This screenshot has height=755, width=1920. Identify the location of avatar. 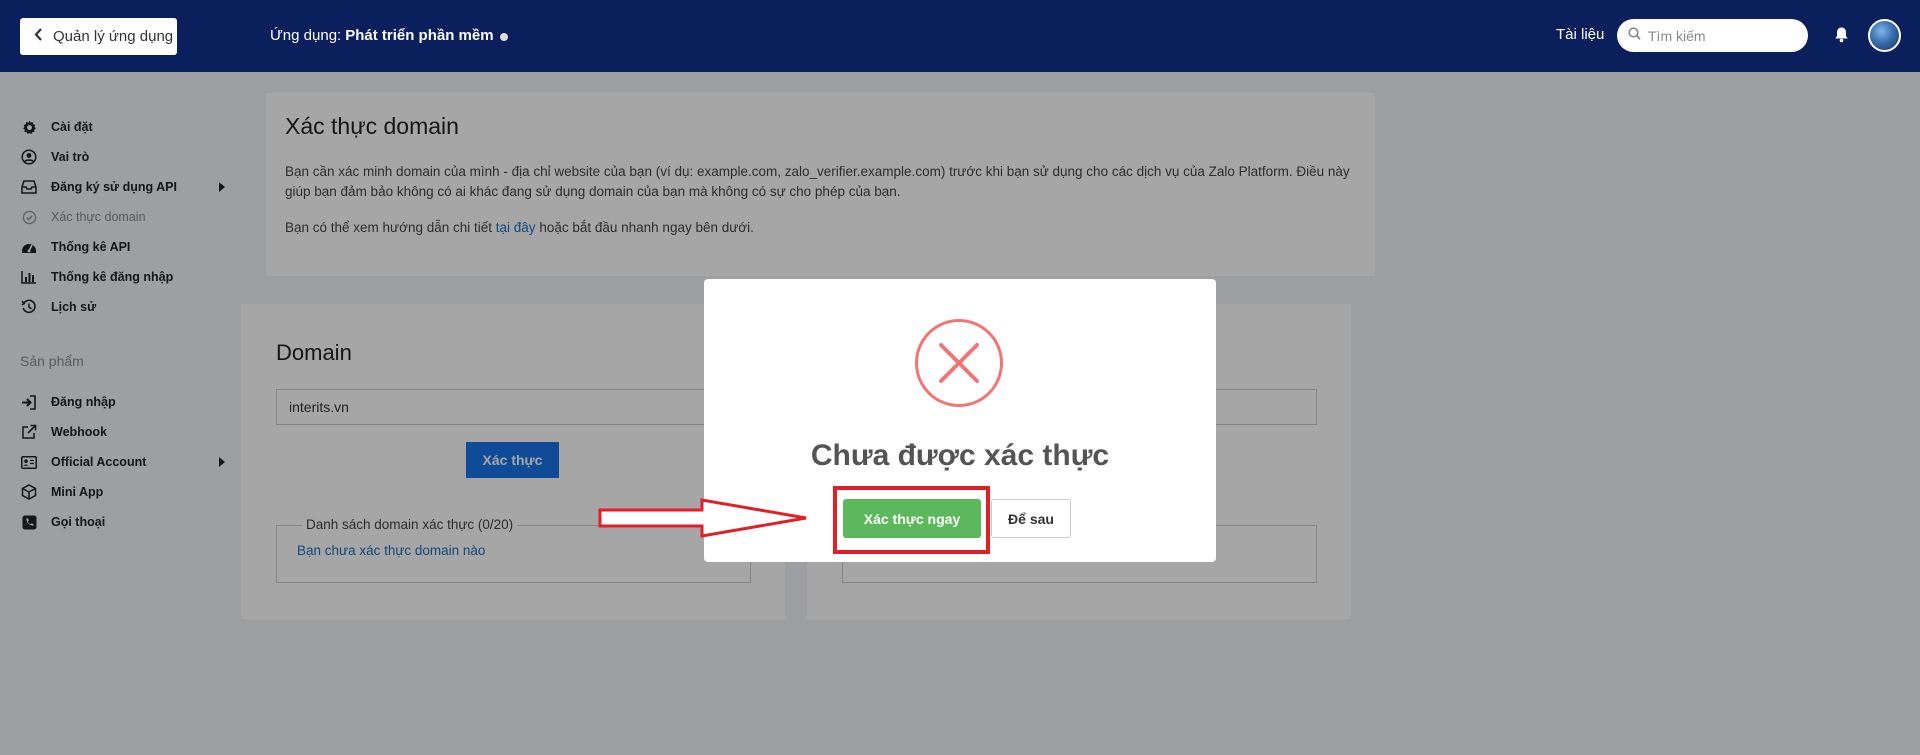
(1884, 35).